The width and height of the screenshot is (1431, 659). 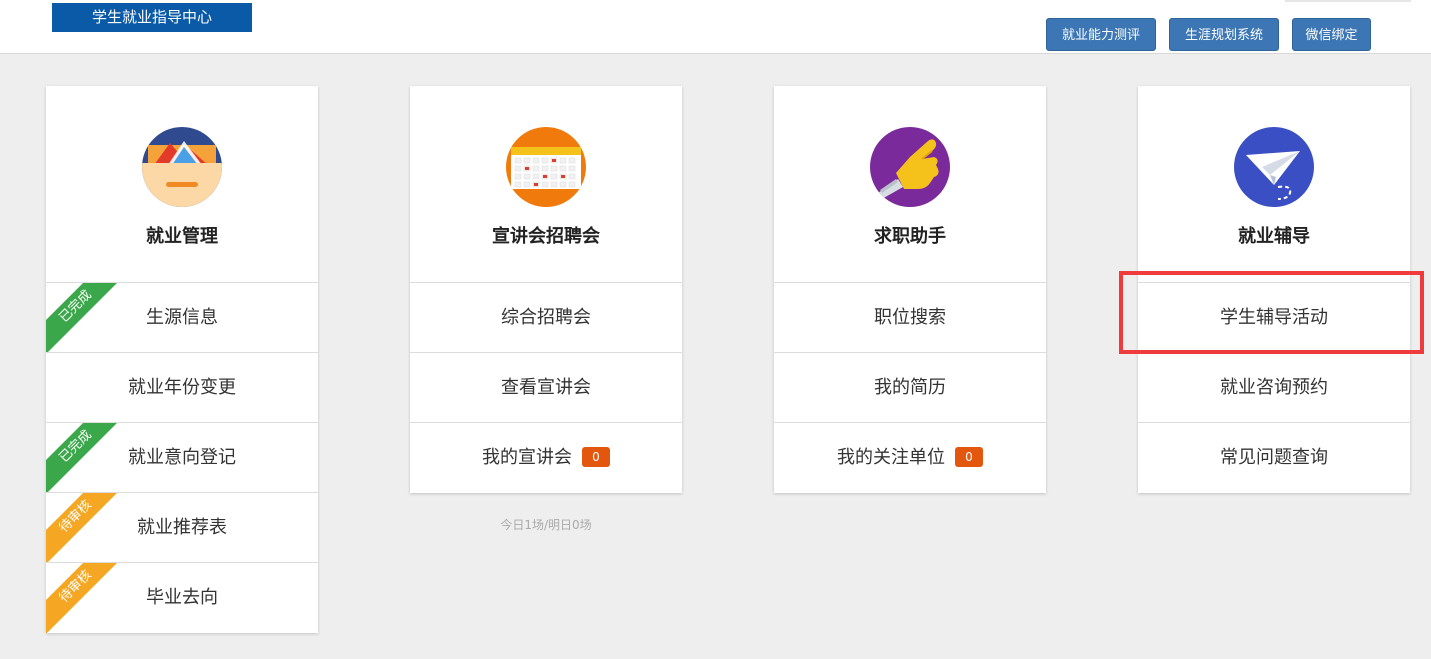 I want to click on list-item-label: 就业咨询预约, so click(x=1274, y=387).